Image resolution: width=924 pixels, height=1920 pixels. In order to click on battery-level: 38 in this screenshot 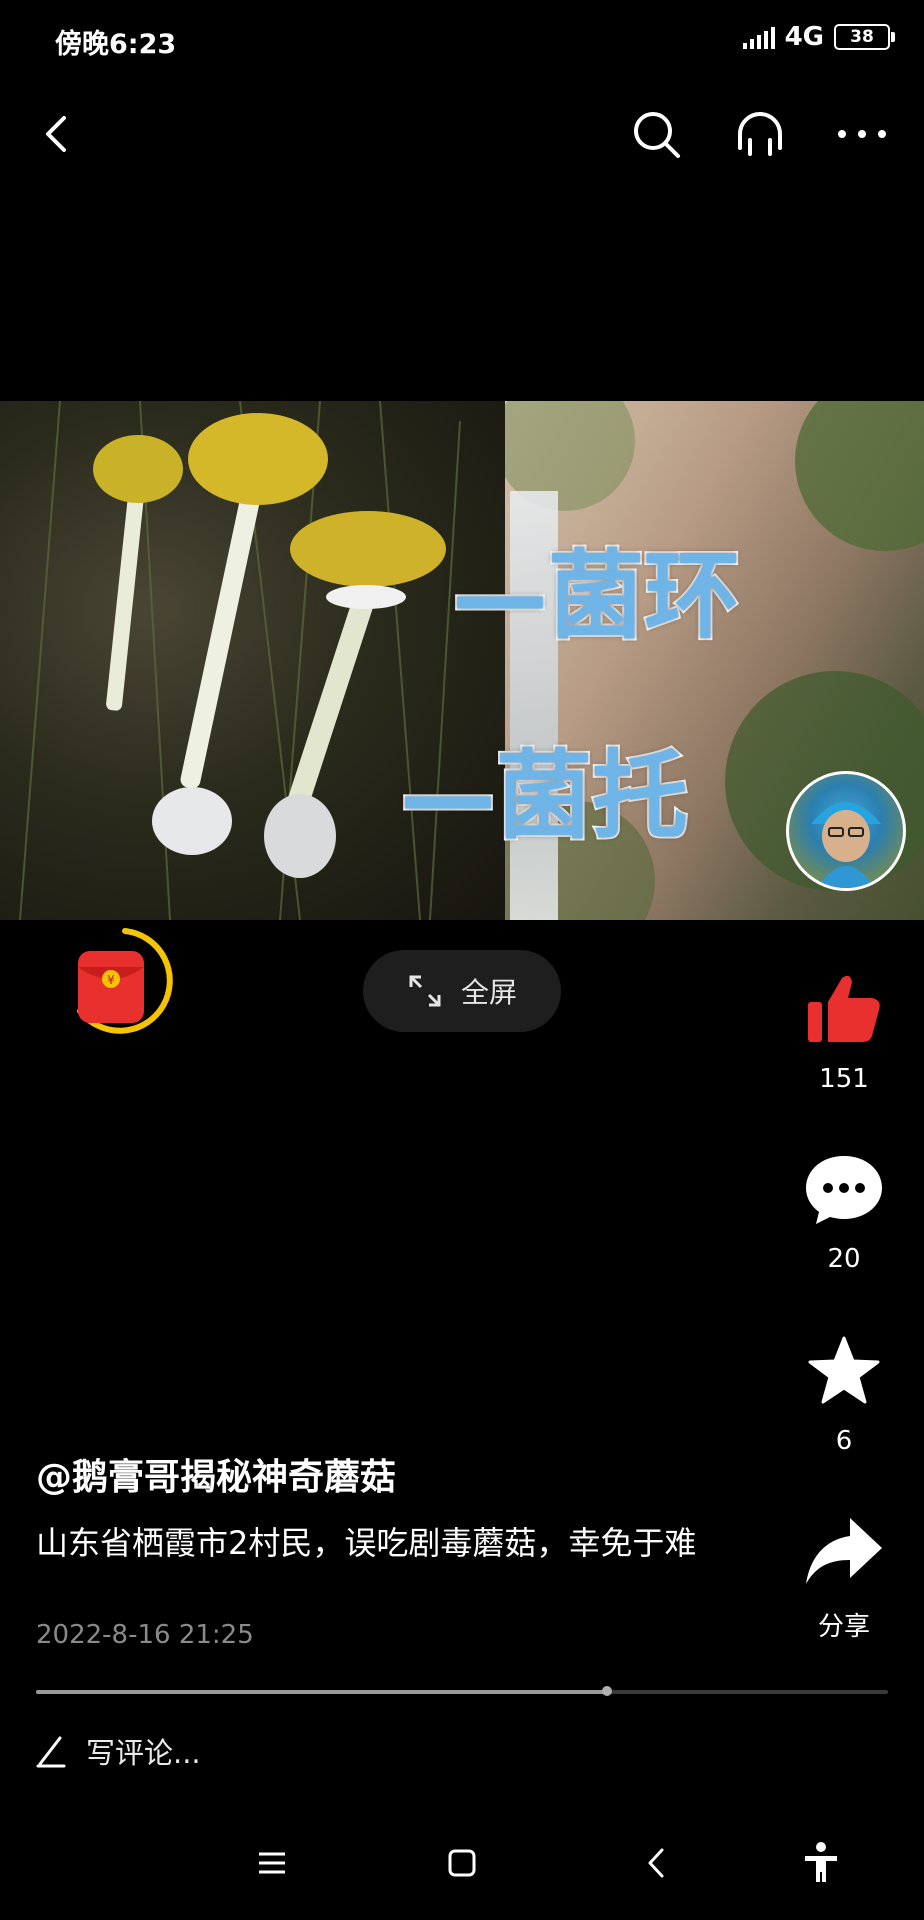, I will do `click(862, 37)`.